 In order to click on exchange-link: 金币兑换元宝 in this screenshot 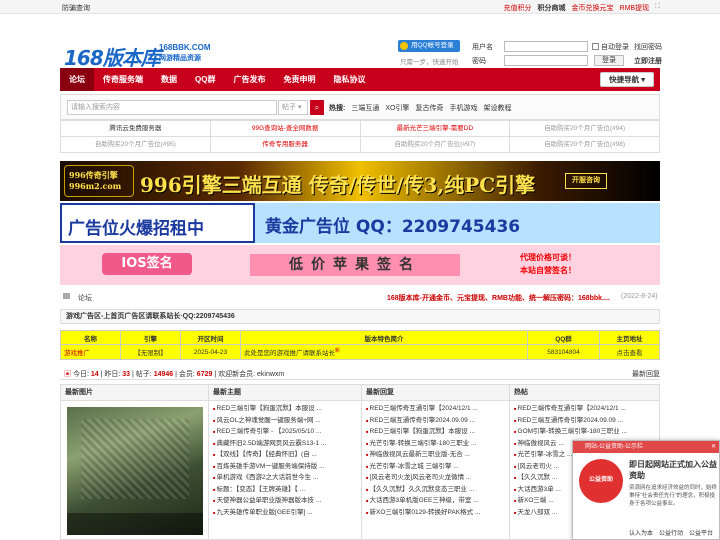, I will do `click(593, 8)`.